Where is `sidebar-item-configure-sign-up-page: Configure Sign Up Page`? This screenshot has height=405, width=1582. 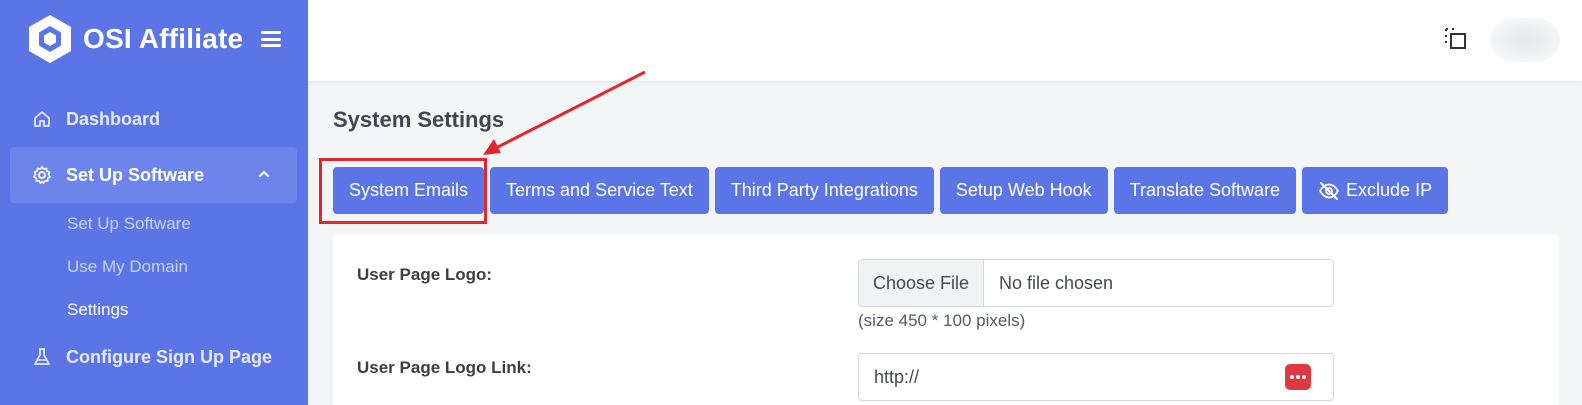 sidebar-item-configure-sign-up-page: Configure Sign Up Page is located at coordinates (153, 357).